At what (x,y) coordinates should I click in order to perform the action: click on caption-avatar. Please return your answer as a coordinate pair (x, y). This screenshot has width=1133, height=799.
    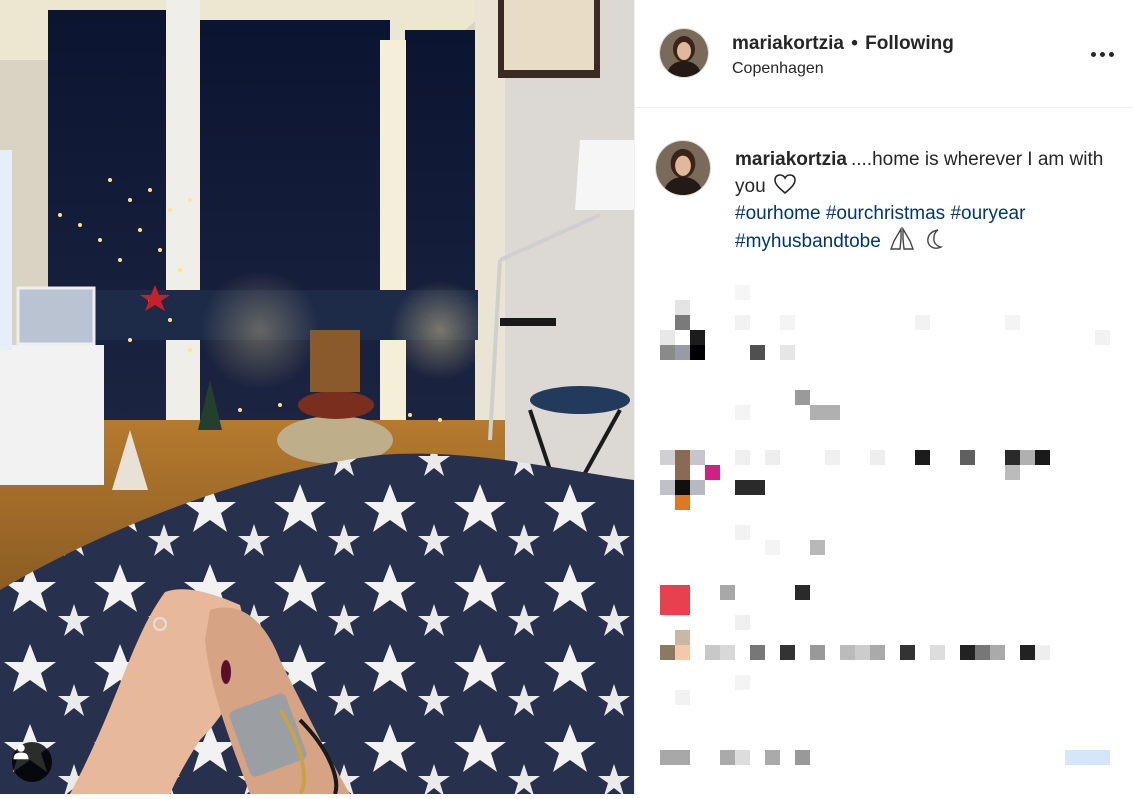
    Looking at the image, I should click on (683, 168).